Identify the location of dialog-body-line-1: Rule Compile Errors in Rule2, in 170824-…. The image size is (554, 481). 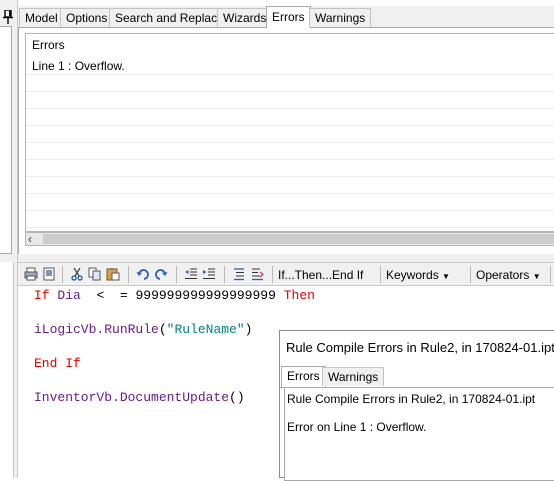
(411, 399).